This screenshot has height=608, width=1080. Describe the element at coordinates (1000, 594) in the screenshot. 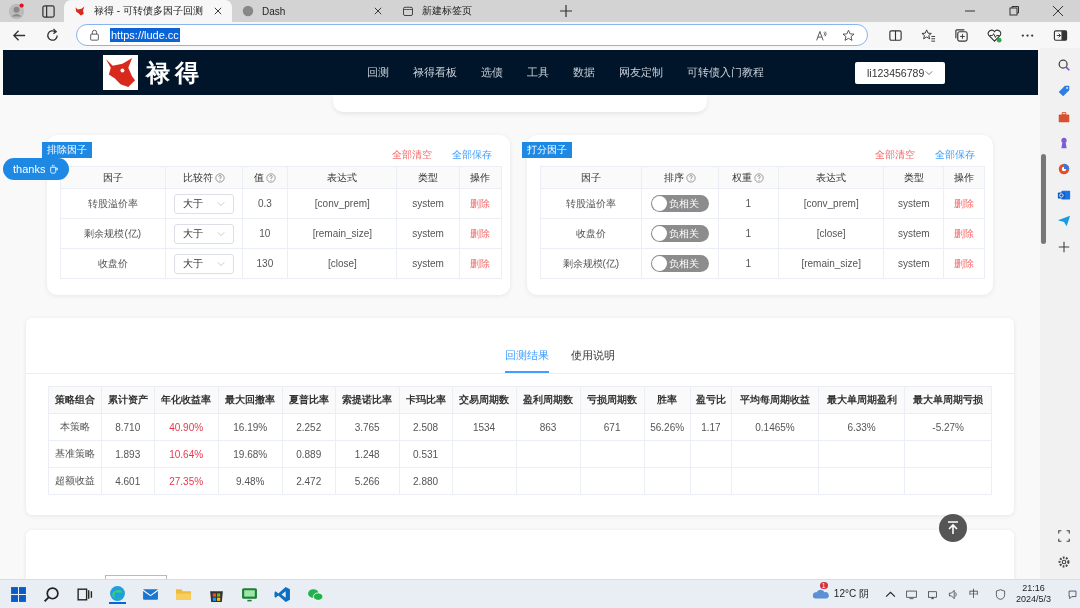

I see `shield-icon` at that location.